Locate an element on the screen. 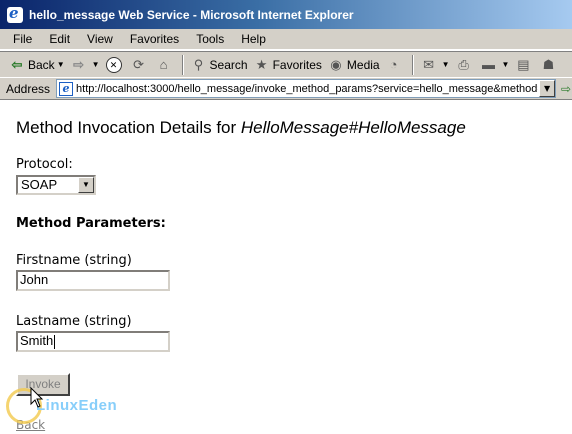 The width and height of the screenshot is (572, 434). mouse-pointer-icon is located at coordinates (37, 397).